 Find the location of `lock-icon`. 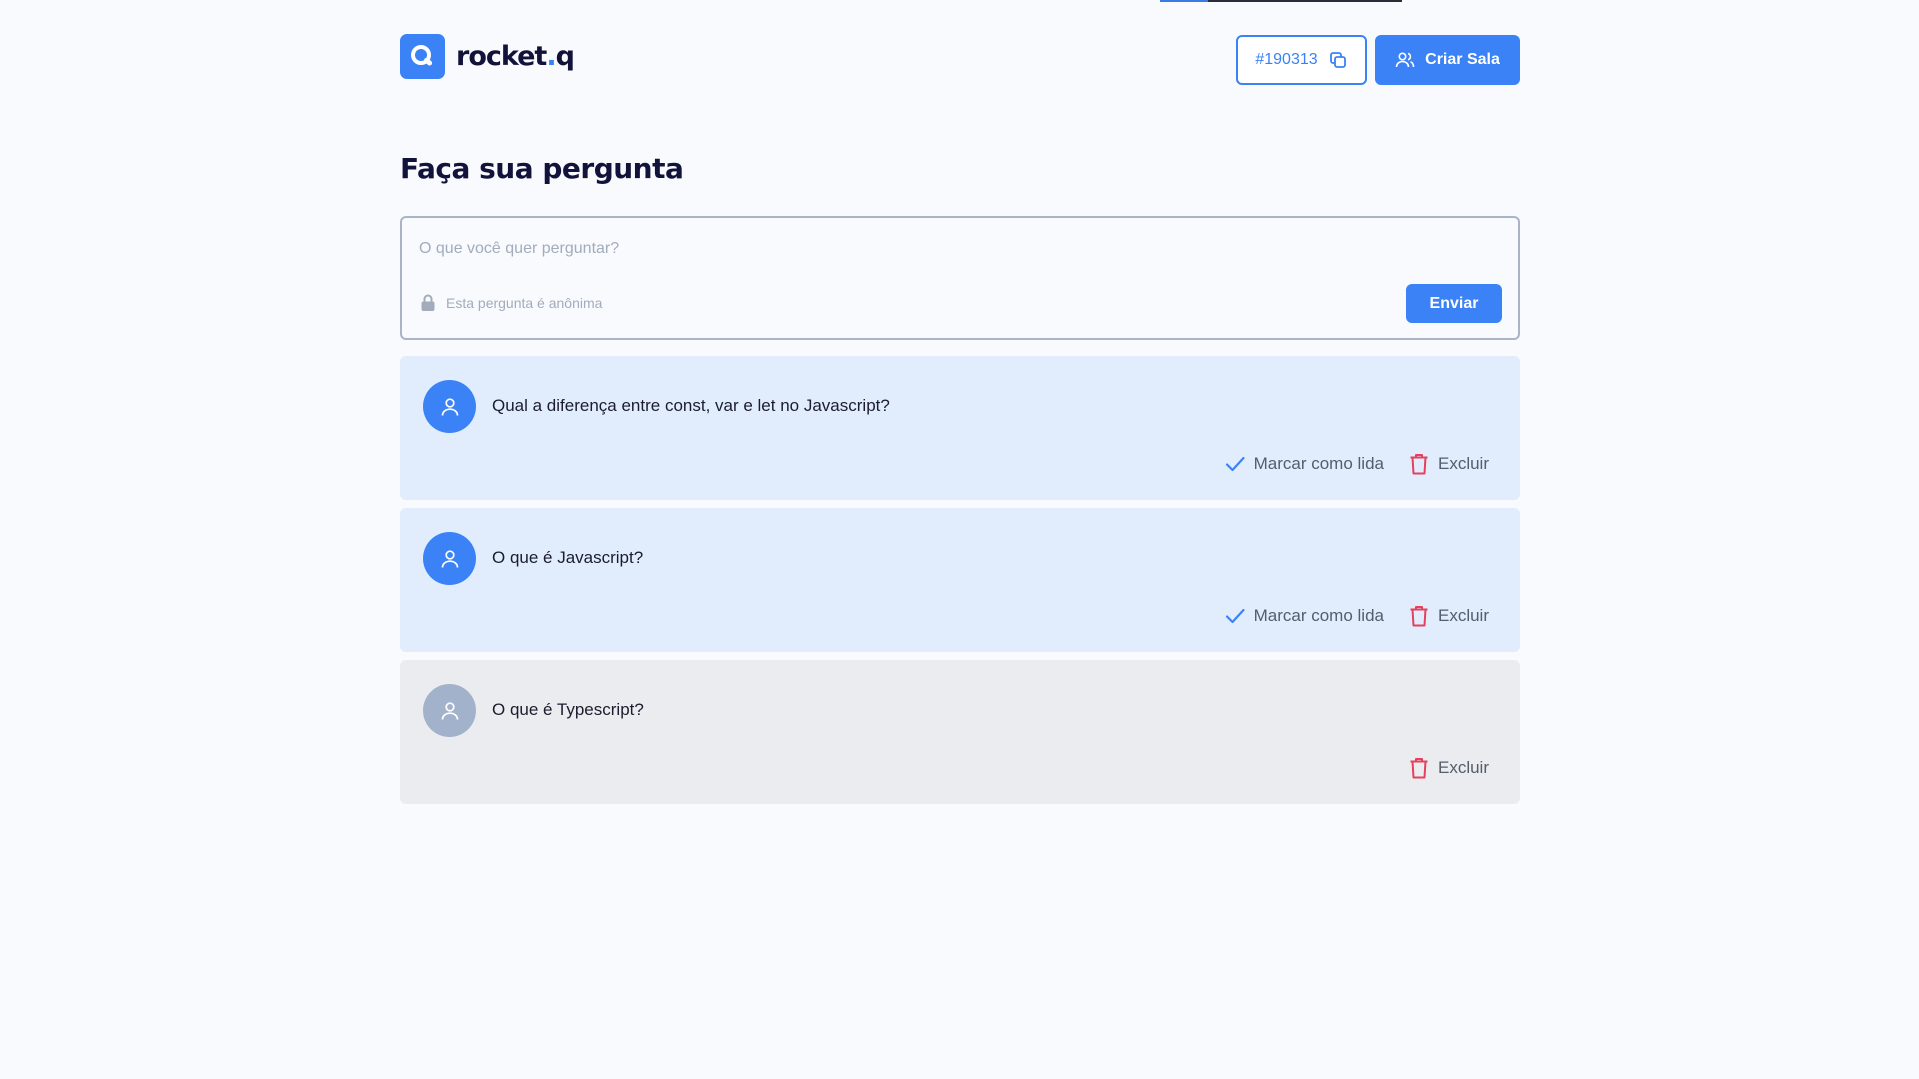

lock-icon is located at coordinates (428, 302).